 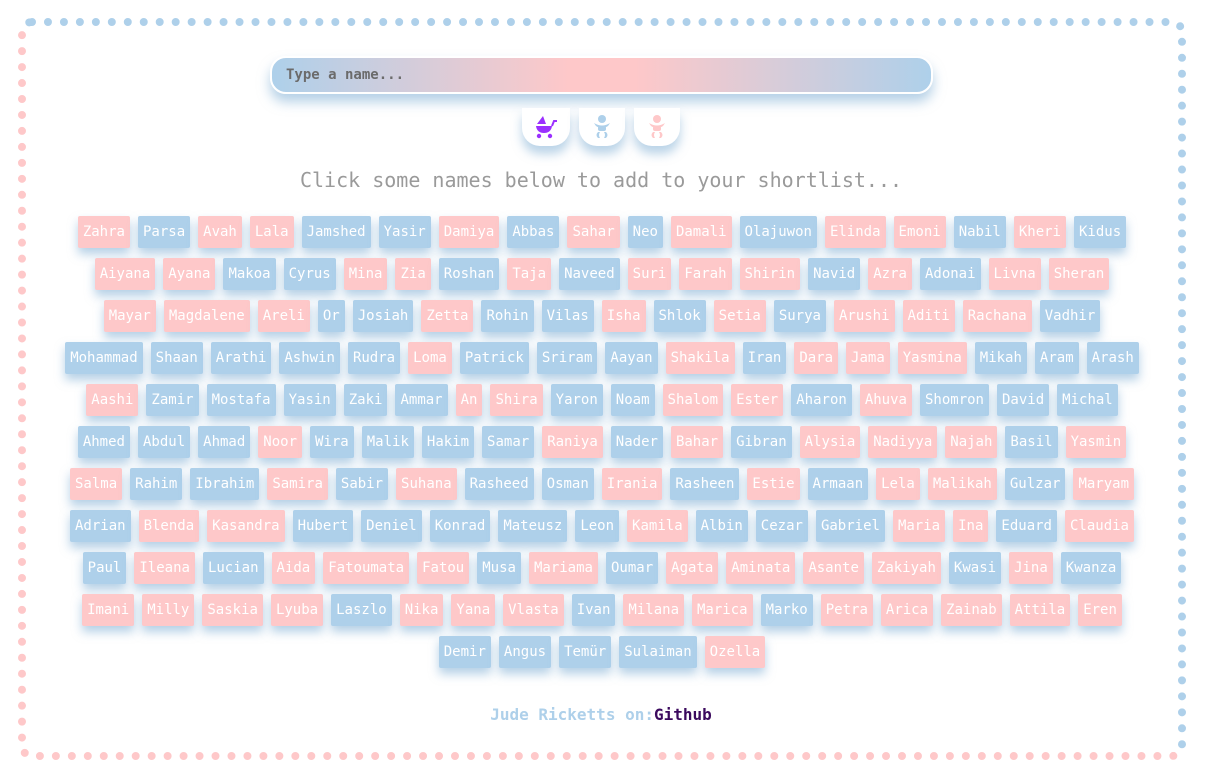 I want to click on name-chip: Basil, so click(x=1031, y=442).